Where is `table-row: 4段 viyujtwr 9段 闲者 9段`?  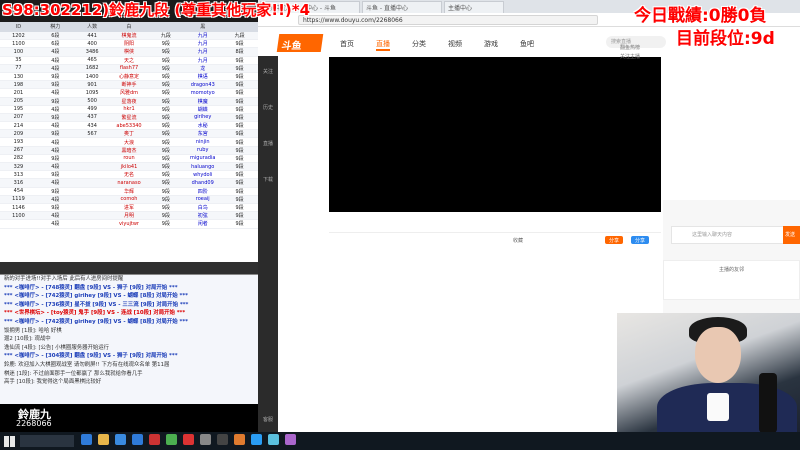
table-row: 4段 viyujtwr 9段 闲者 9段 is located at coordinates (129, 224).